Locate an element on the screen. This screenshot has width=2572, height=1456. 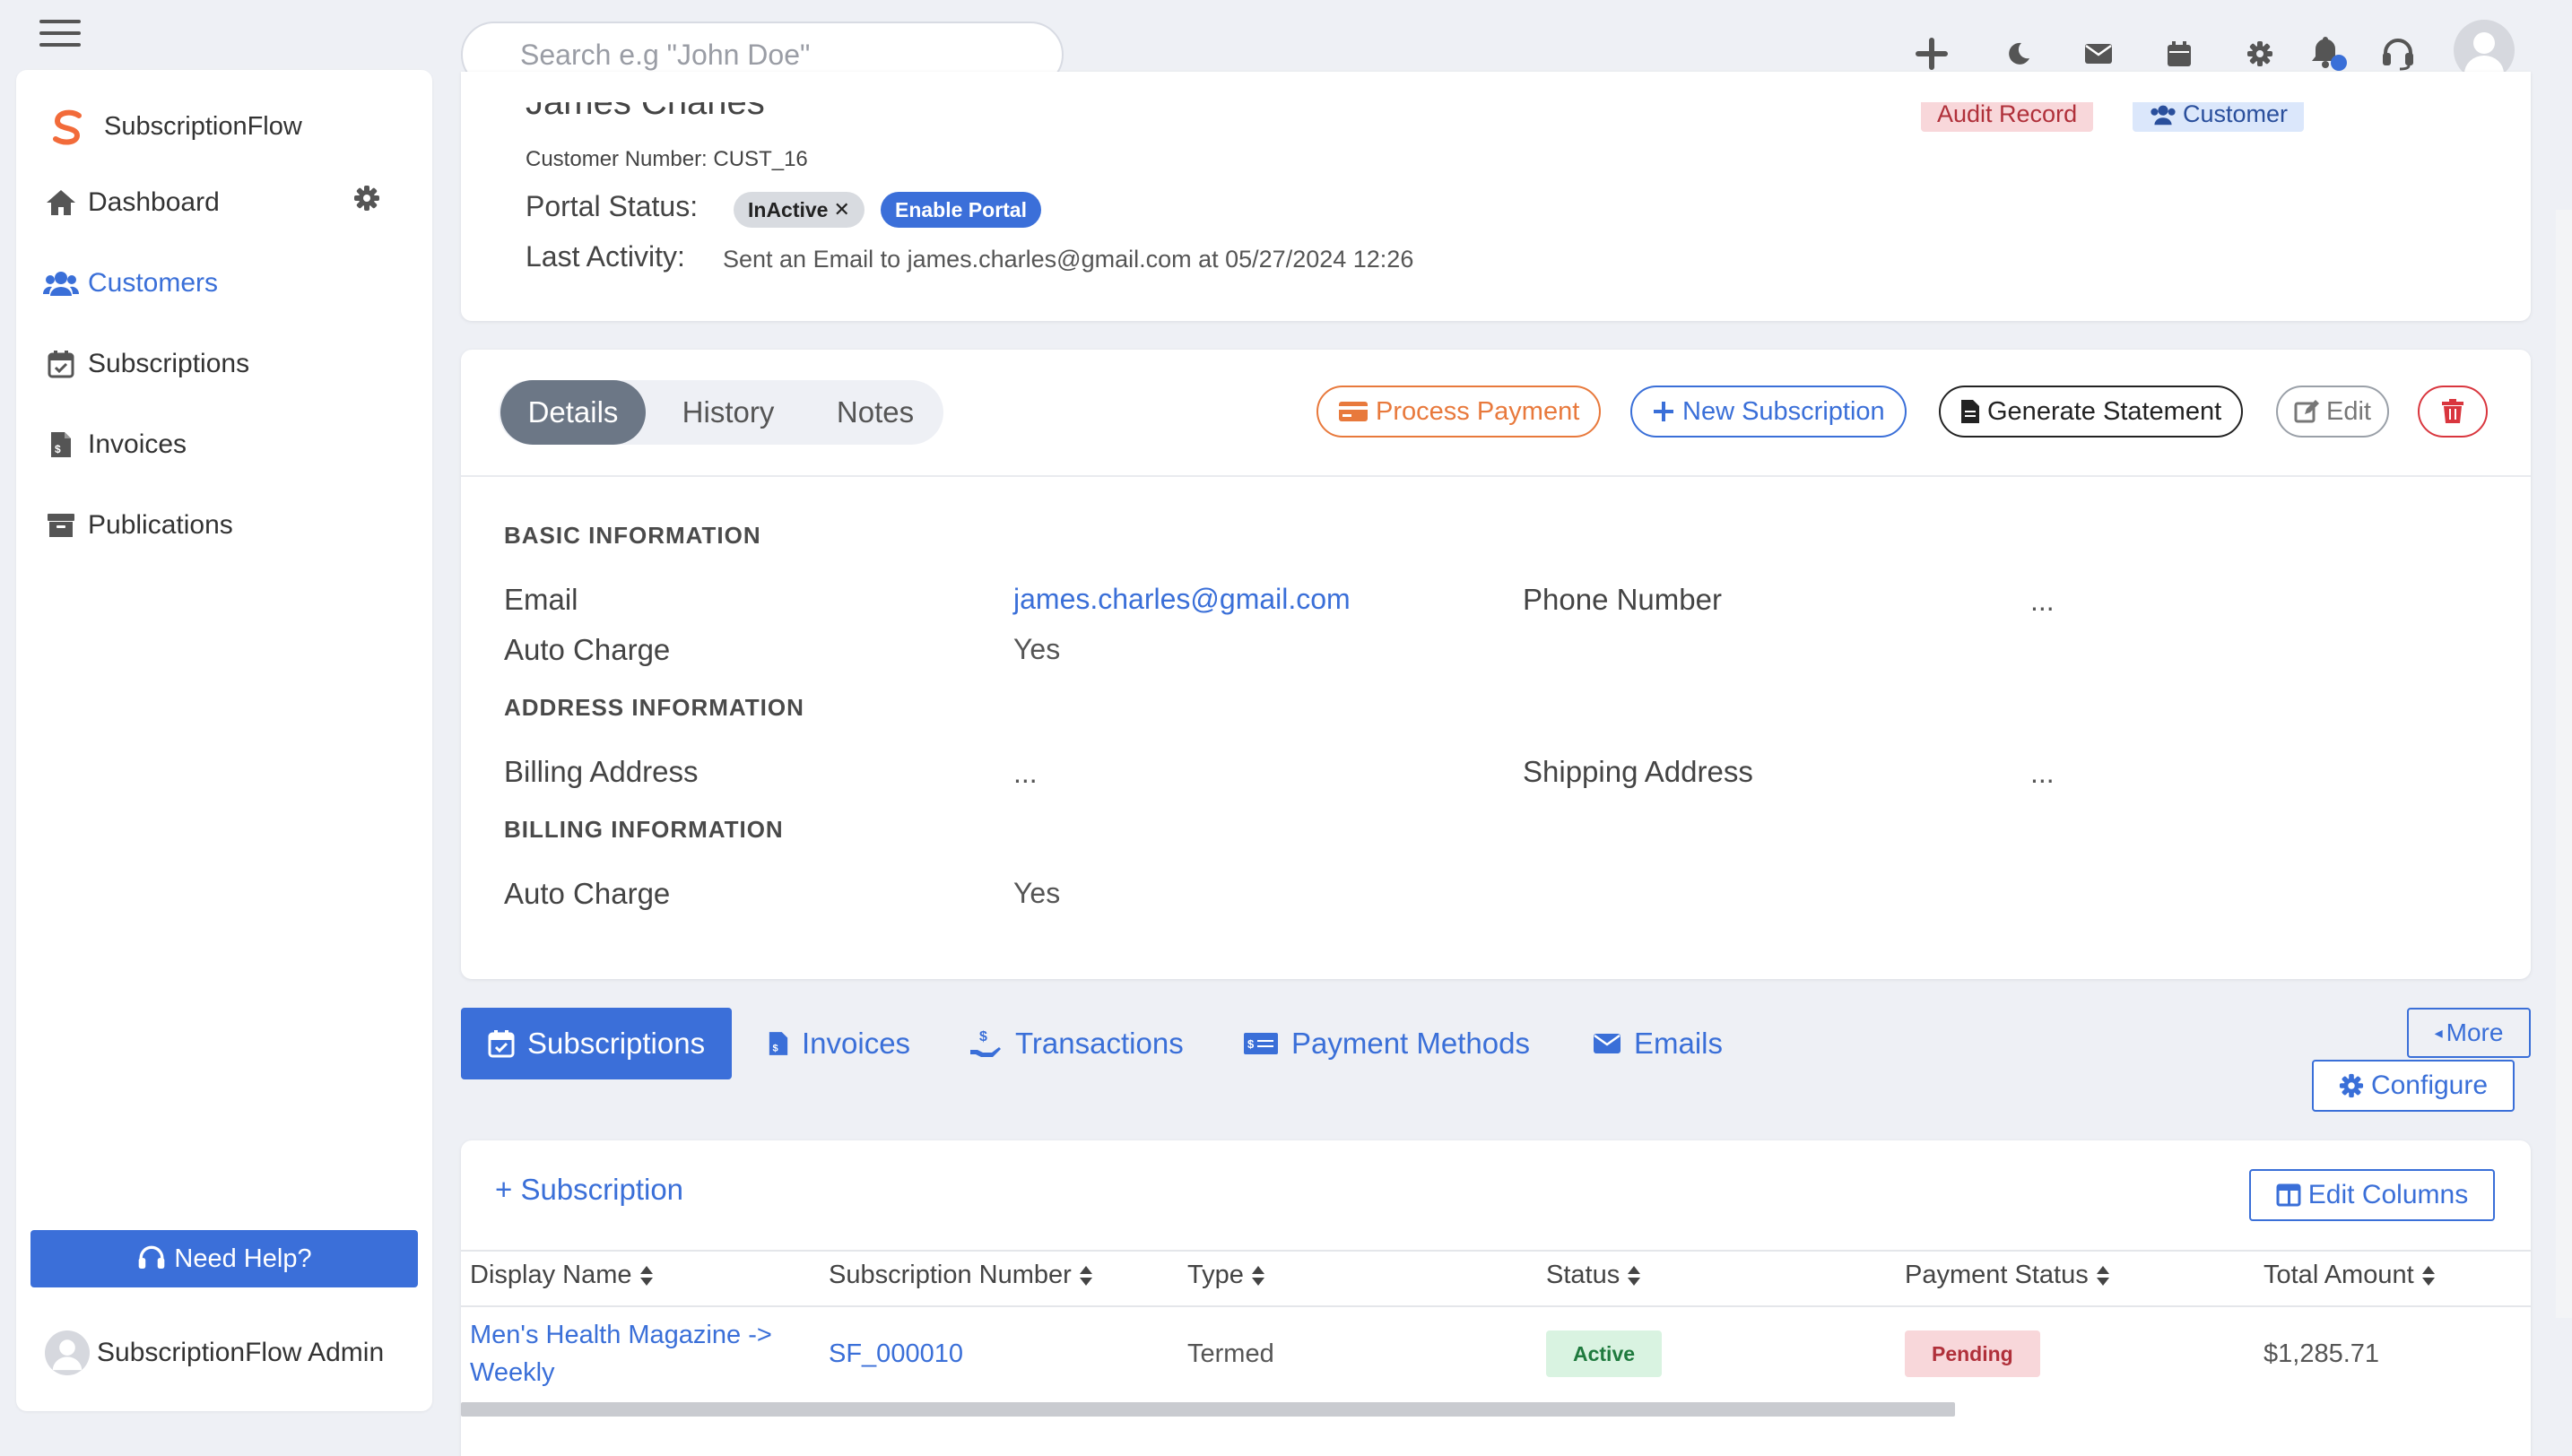
subscription-display-name-link: Men's Health Magazine -> Weekly is located at coordinates (621, 1353).